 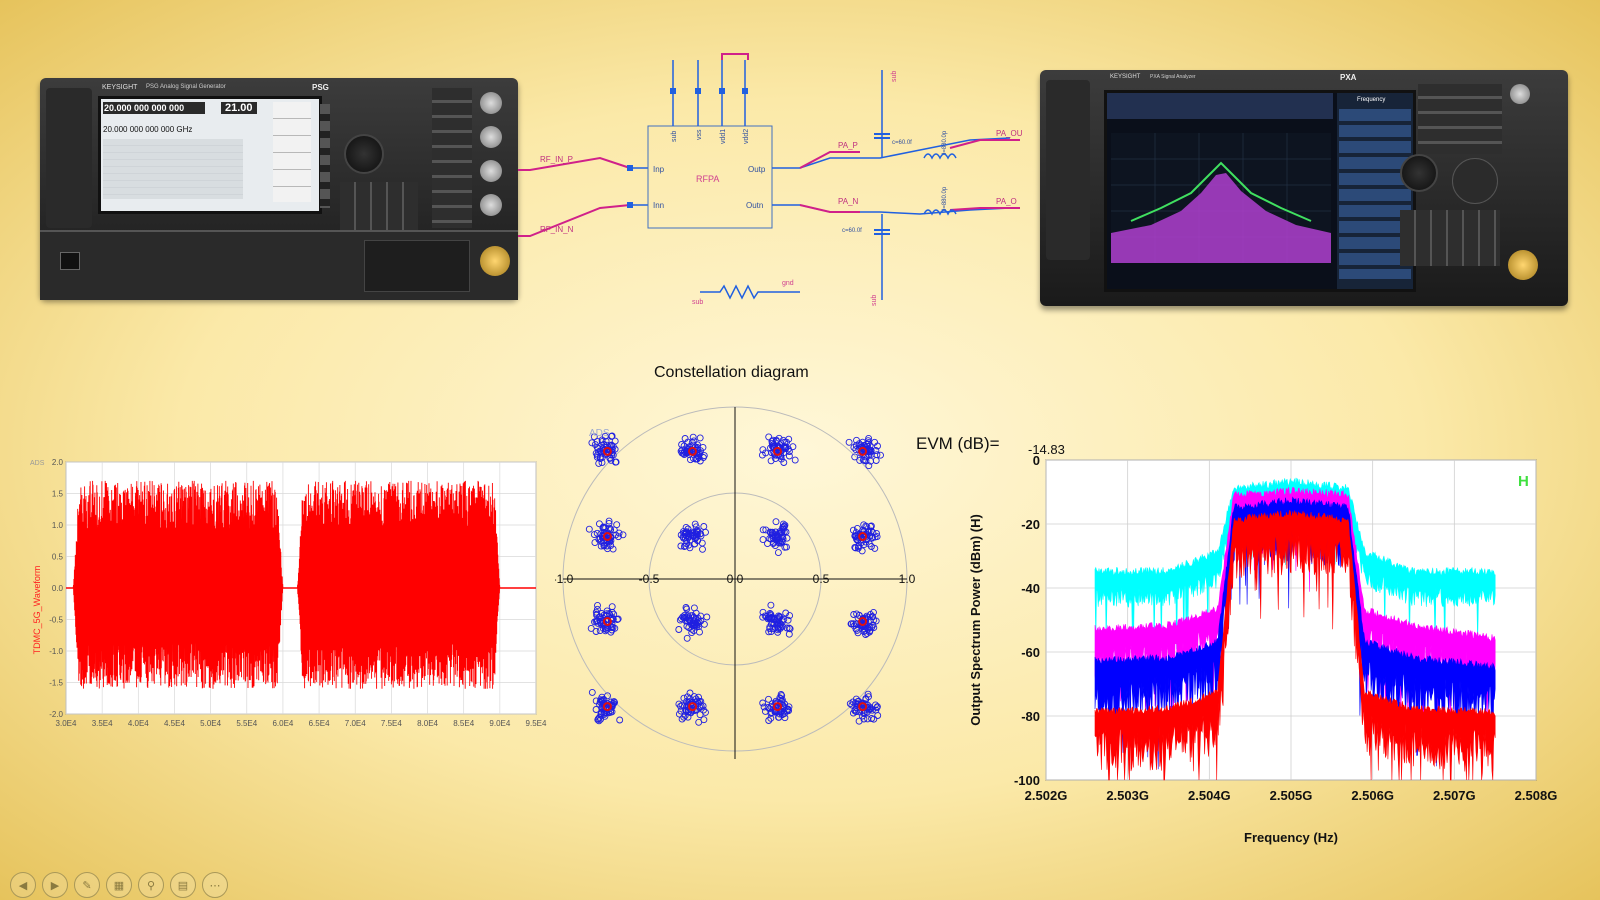 I want to click on sa-badge: PXA, so click(x=1348, y=77).